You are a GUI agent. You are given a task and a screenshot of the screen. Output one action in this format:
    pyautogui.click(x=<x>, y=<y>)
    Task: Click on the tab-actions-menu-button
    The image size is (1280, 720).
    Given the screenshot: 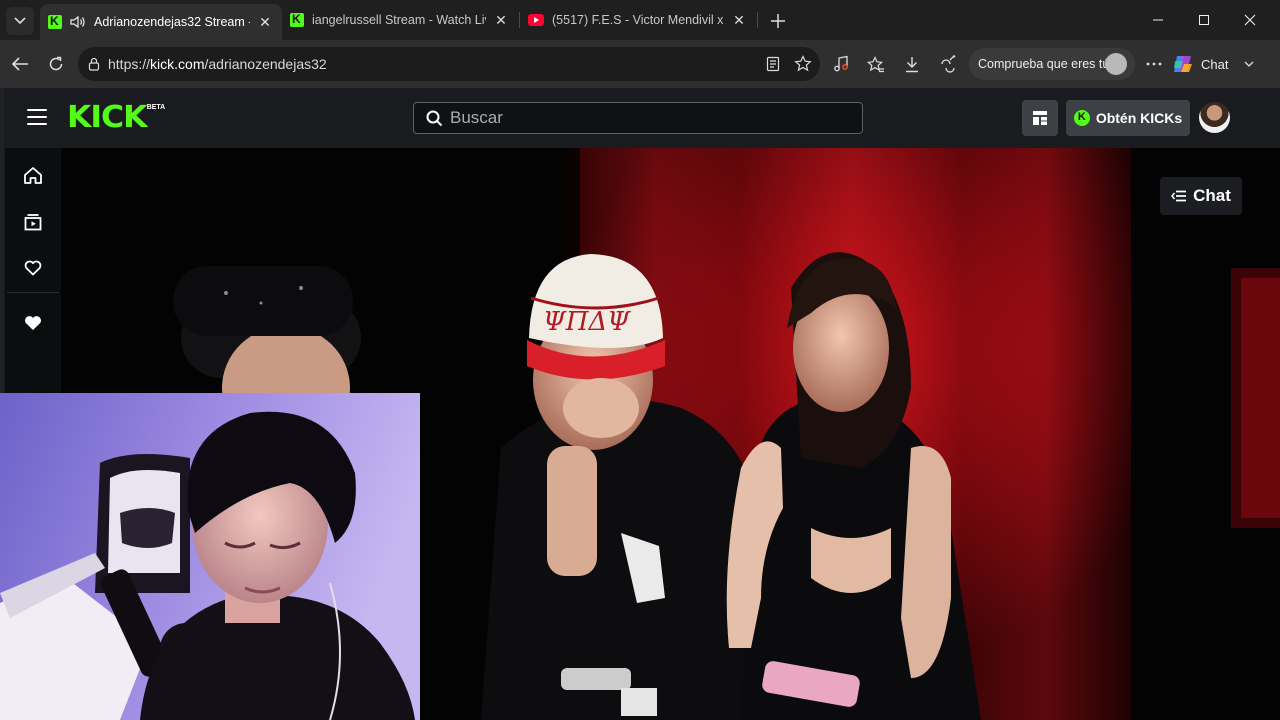 What is the action you would take?
    pyautogui.click(x=20, y=21)
    